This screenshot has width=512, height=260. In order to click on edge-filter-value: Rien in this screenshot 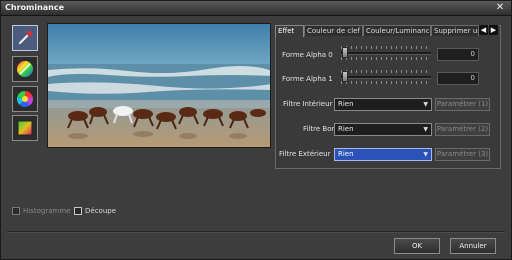, I will do `click(346, 129)`.